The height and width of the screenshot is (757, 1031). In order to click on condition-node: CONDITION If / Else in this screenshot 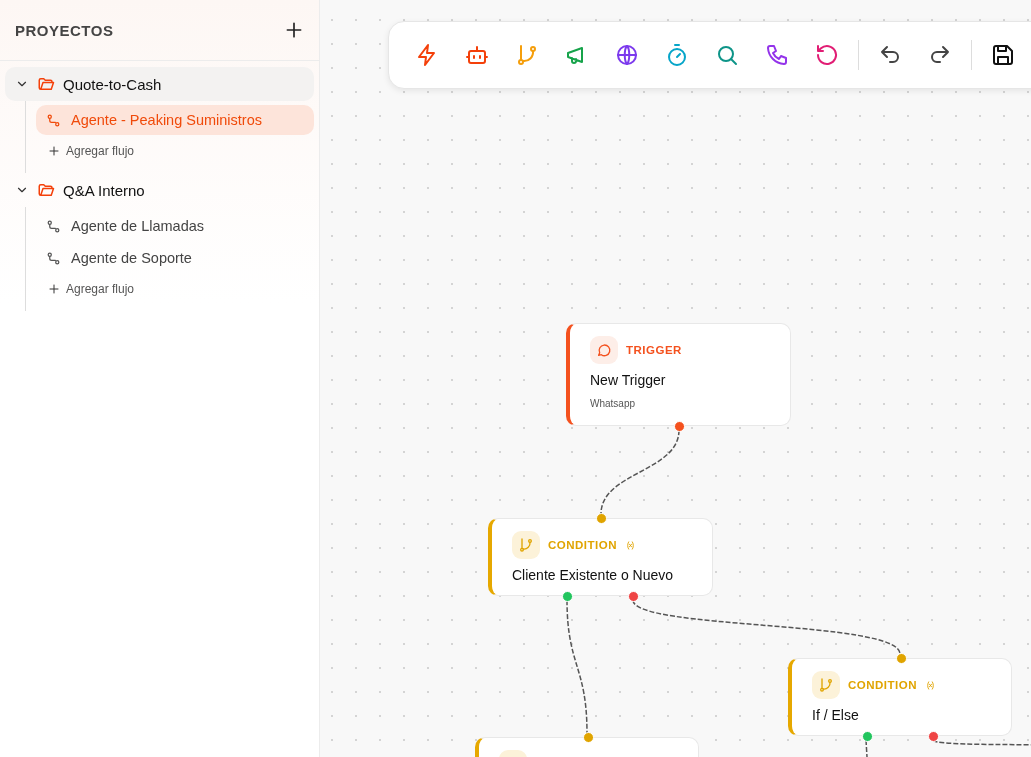, I will do `click(900, 697)`.